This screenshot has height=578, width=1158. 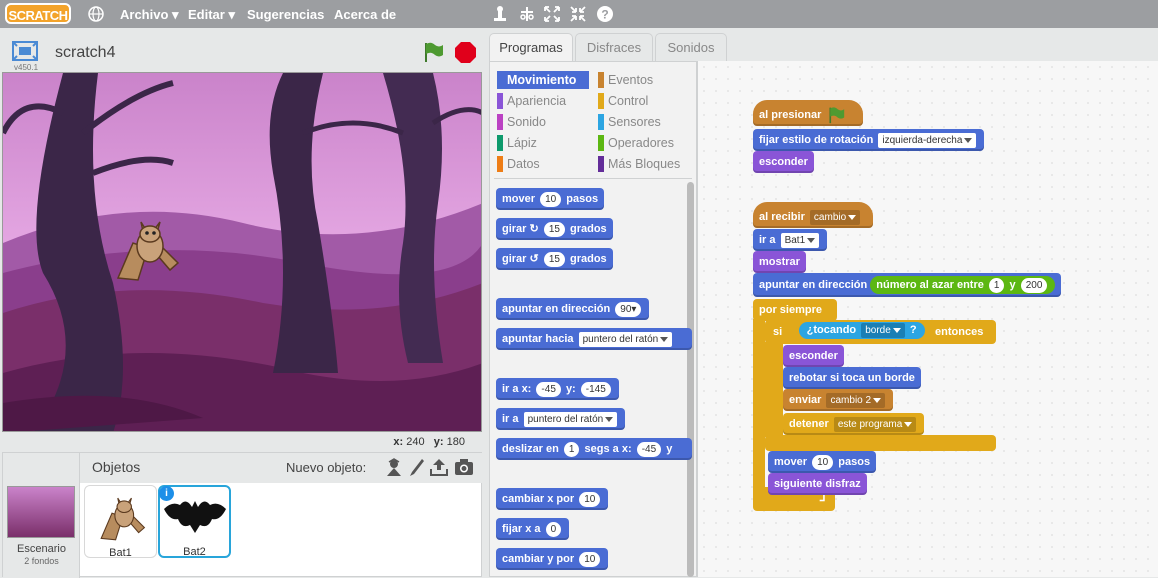 I want to click on category-control: Control, so click(x=644, y=101).